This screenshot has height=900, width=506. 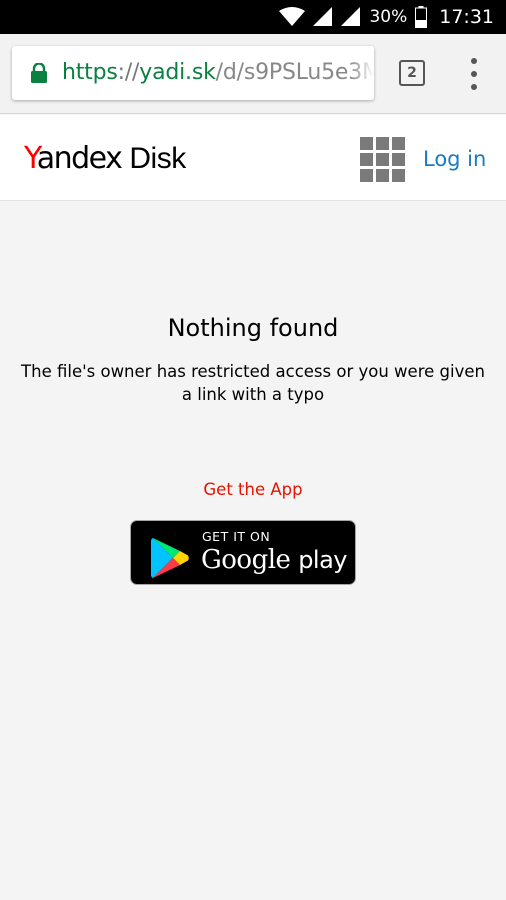 What do you see at coordinates (454, 159) in the screenshot?
I see `login-link: Log in` at bounding box center [454, 159].